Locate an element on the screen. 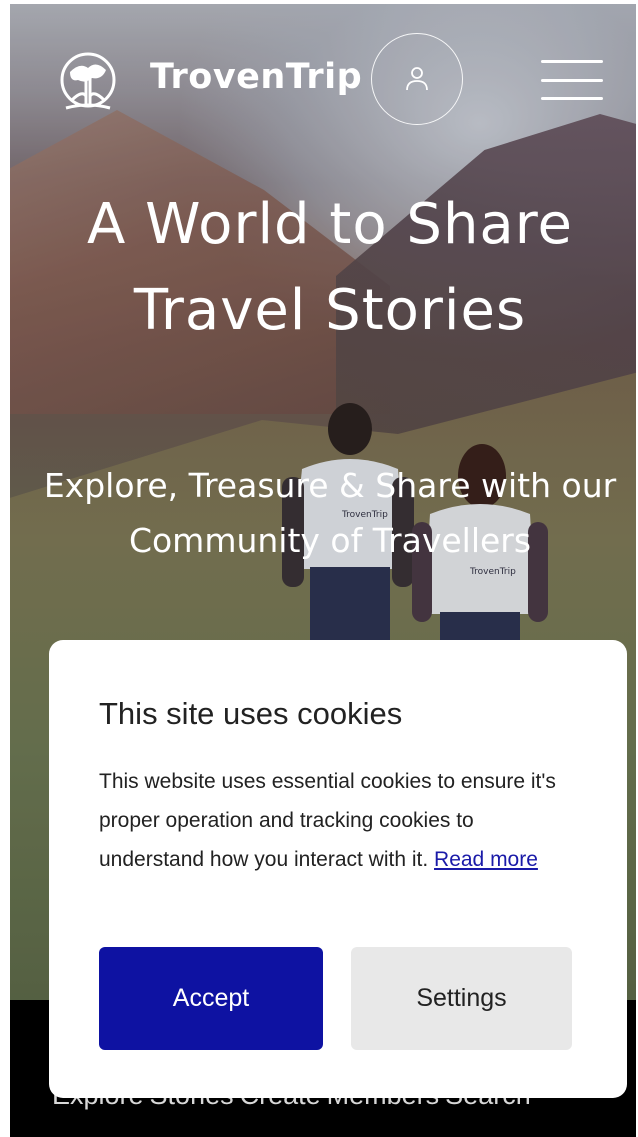 The width and height of the screenshot is (638, 1137). cookie-dialog-title: This site uses cookies is located at coordinates (251, 713).